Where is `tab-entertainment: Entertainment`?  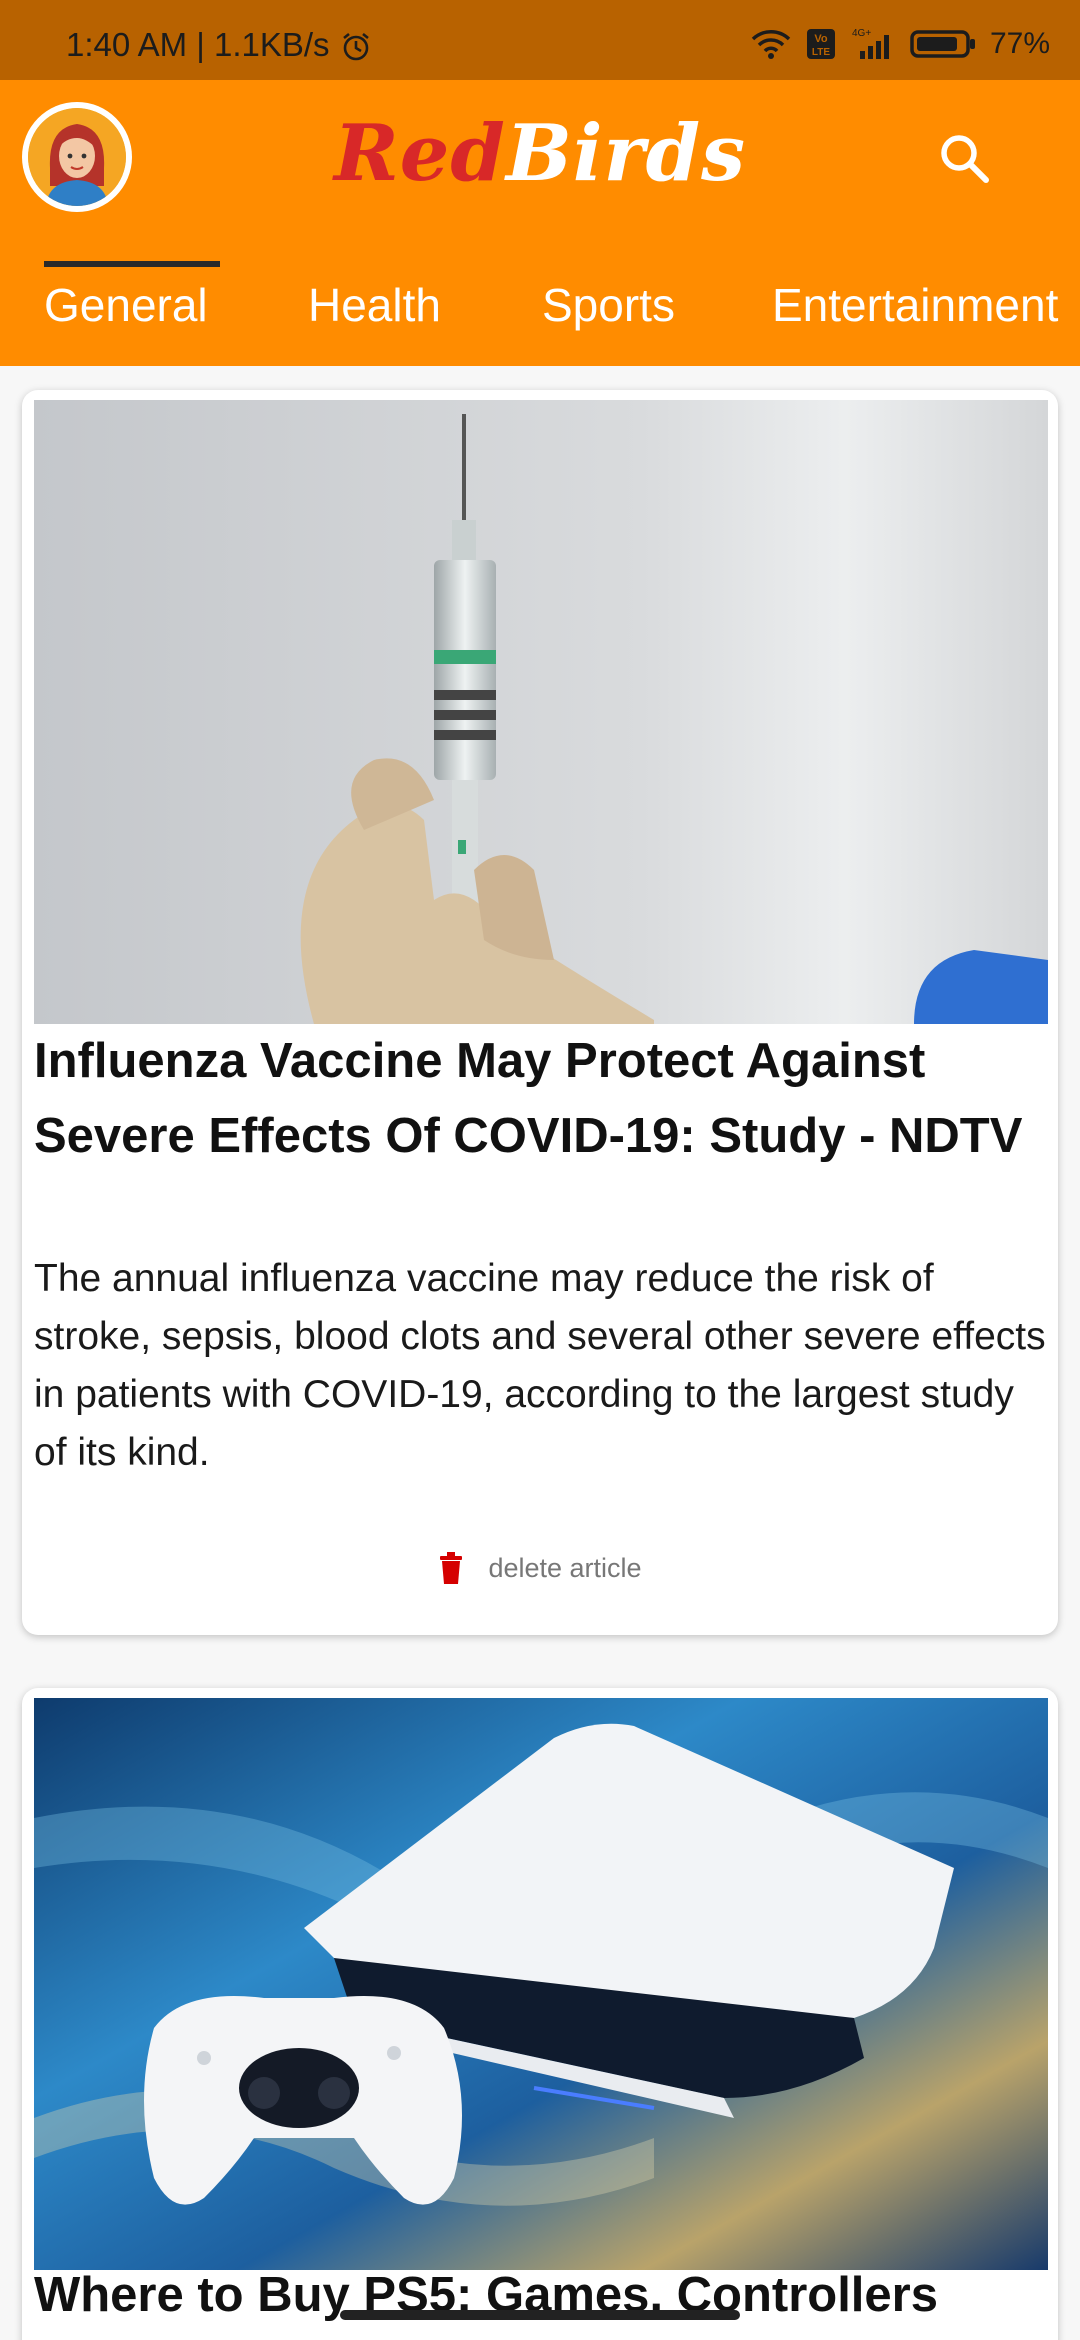
tab-entertainment: Entertainment is located at coordinates (915, 305).